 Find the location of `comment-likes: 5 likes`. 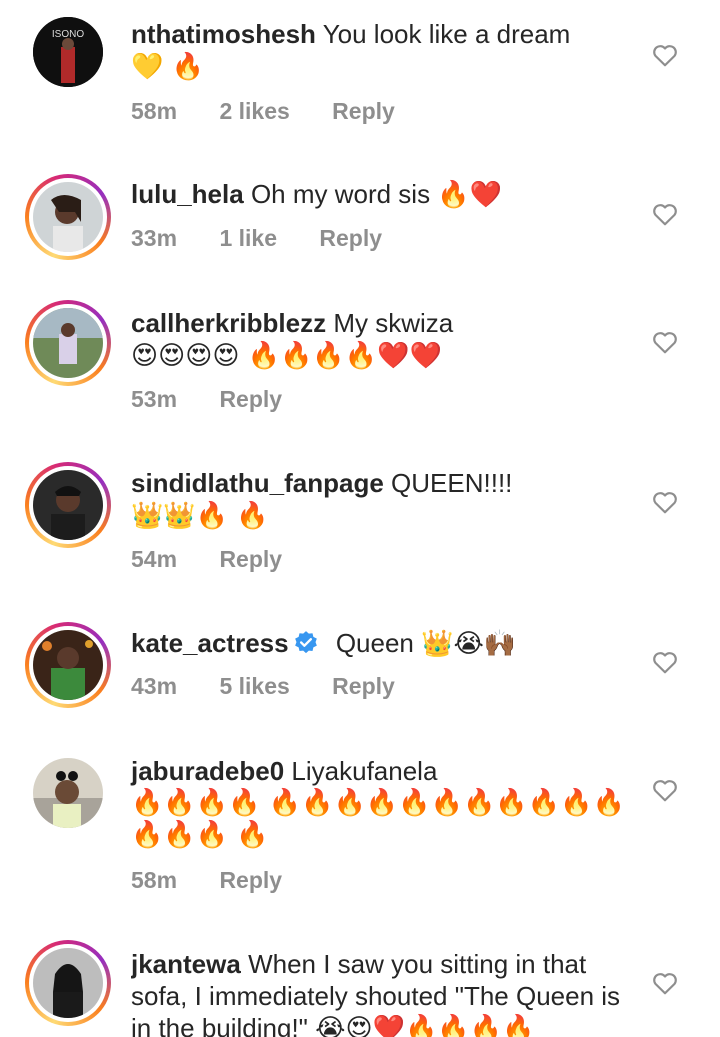

comment-likes: 5 likes is located at coordinates (254, 686).